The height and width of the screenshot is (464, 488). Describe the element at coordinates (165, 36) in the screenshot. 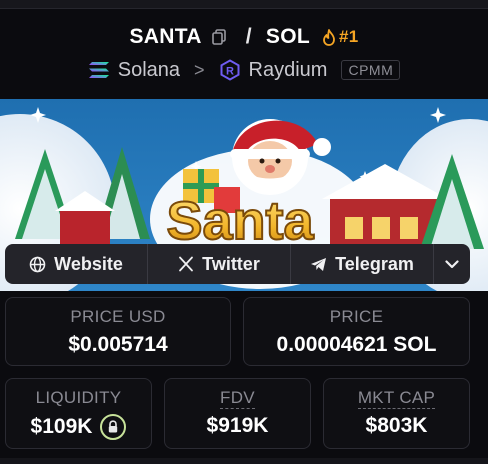

I see `base-token-symbol: SANTA` at that location.